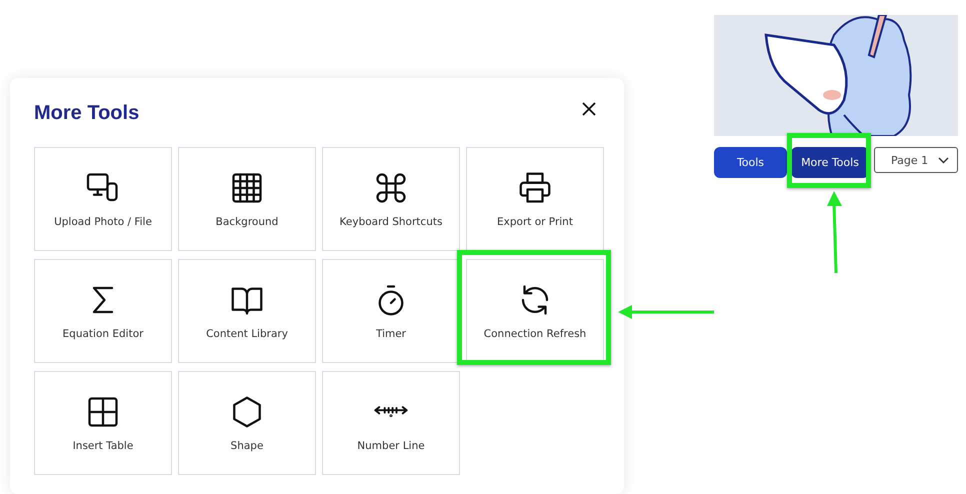 This screenshot has width=966, height=494. I want to click on number-line-icon, so click(391, 411).